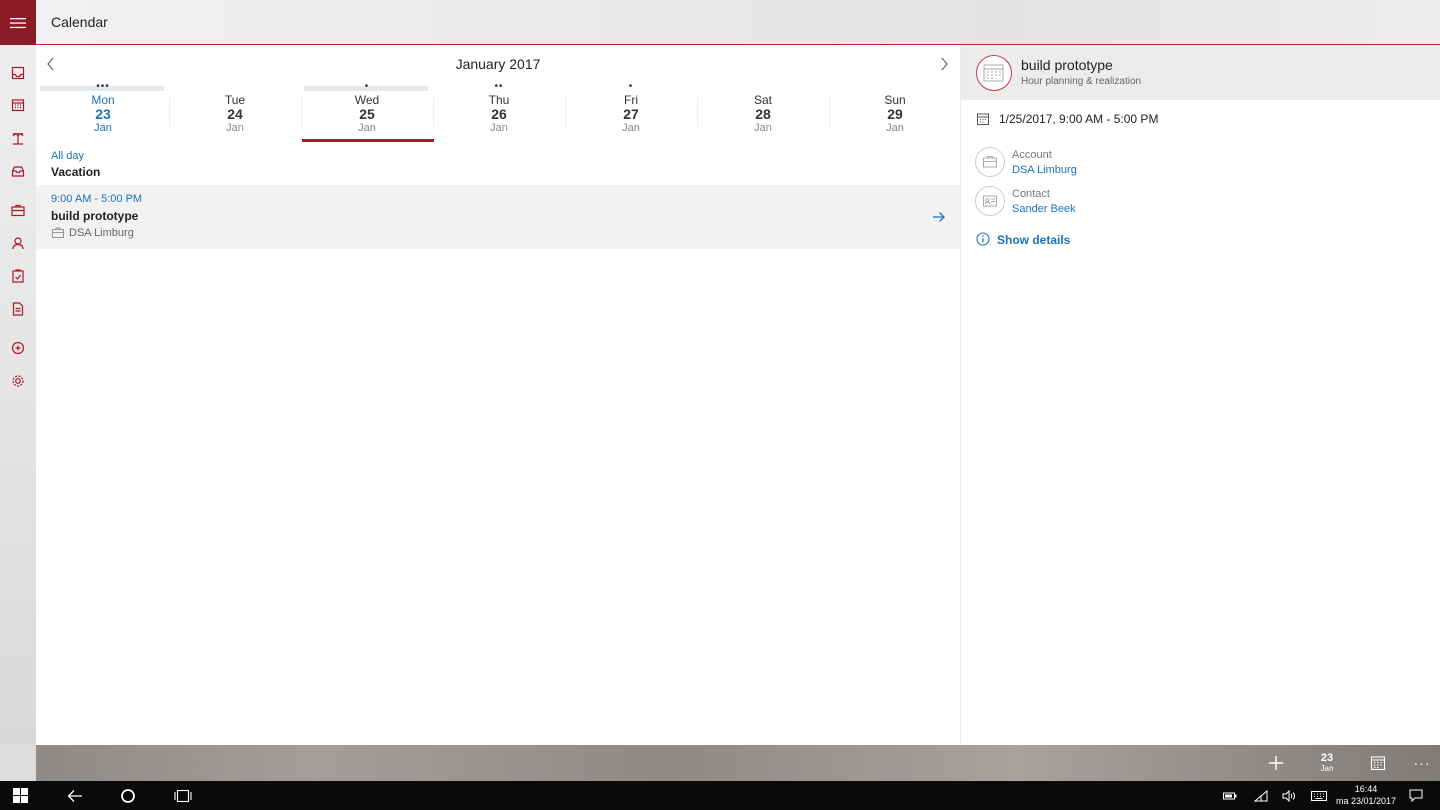  I want to click on contact-link: Sander Beek, so click(1044, 209).